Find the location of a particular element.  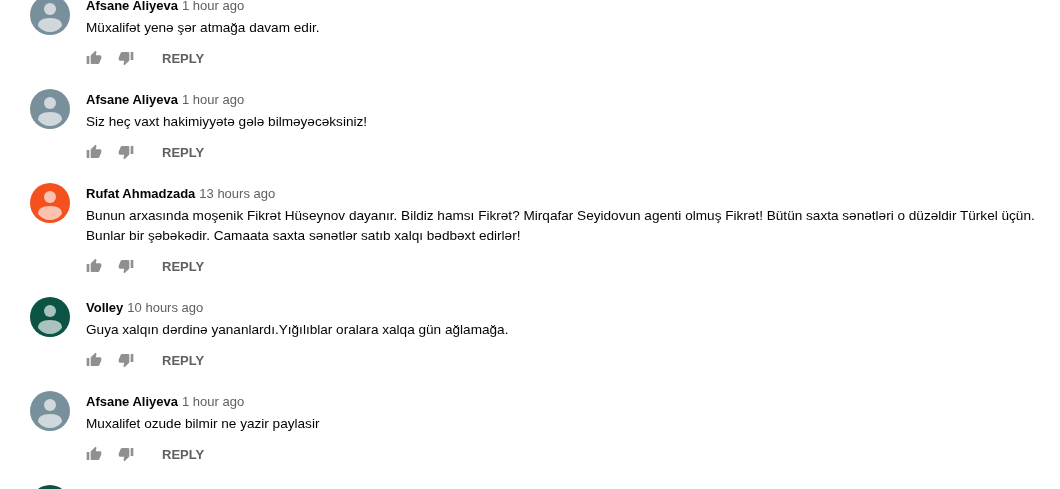

author-name: Volley is located at coordinates (105, 308).